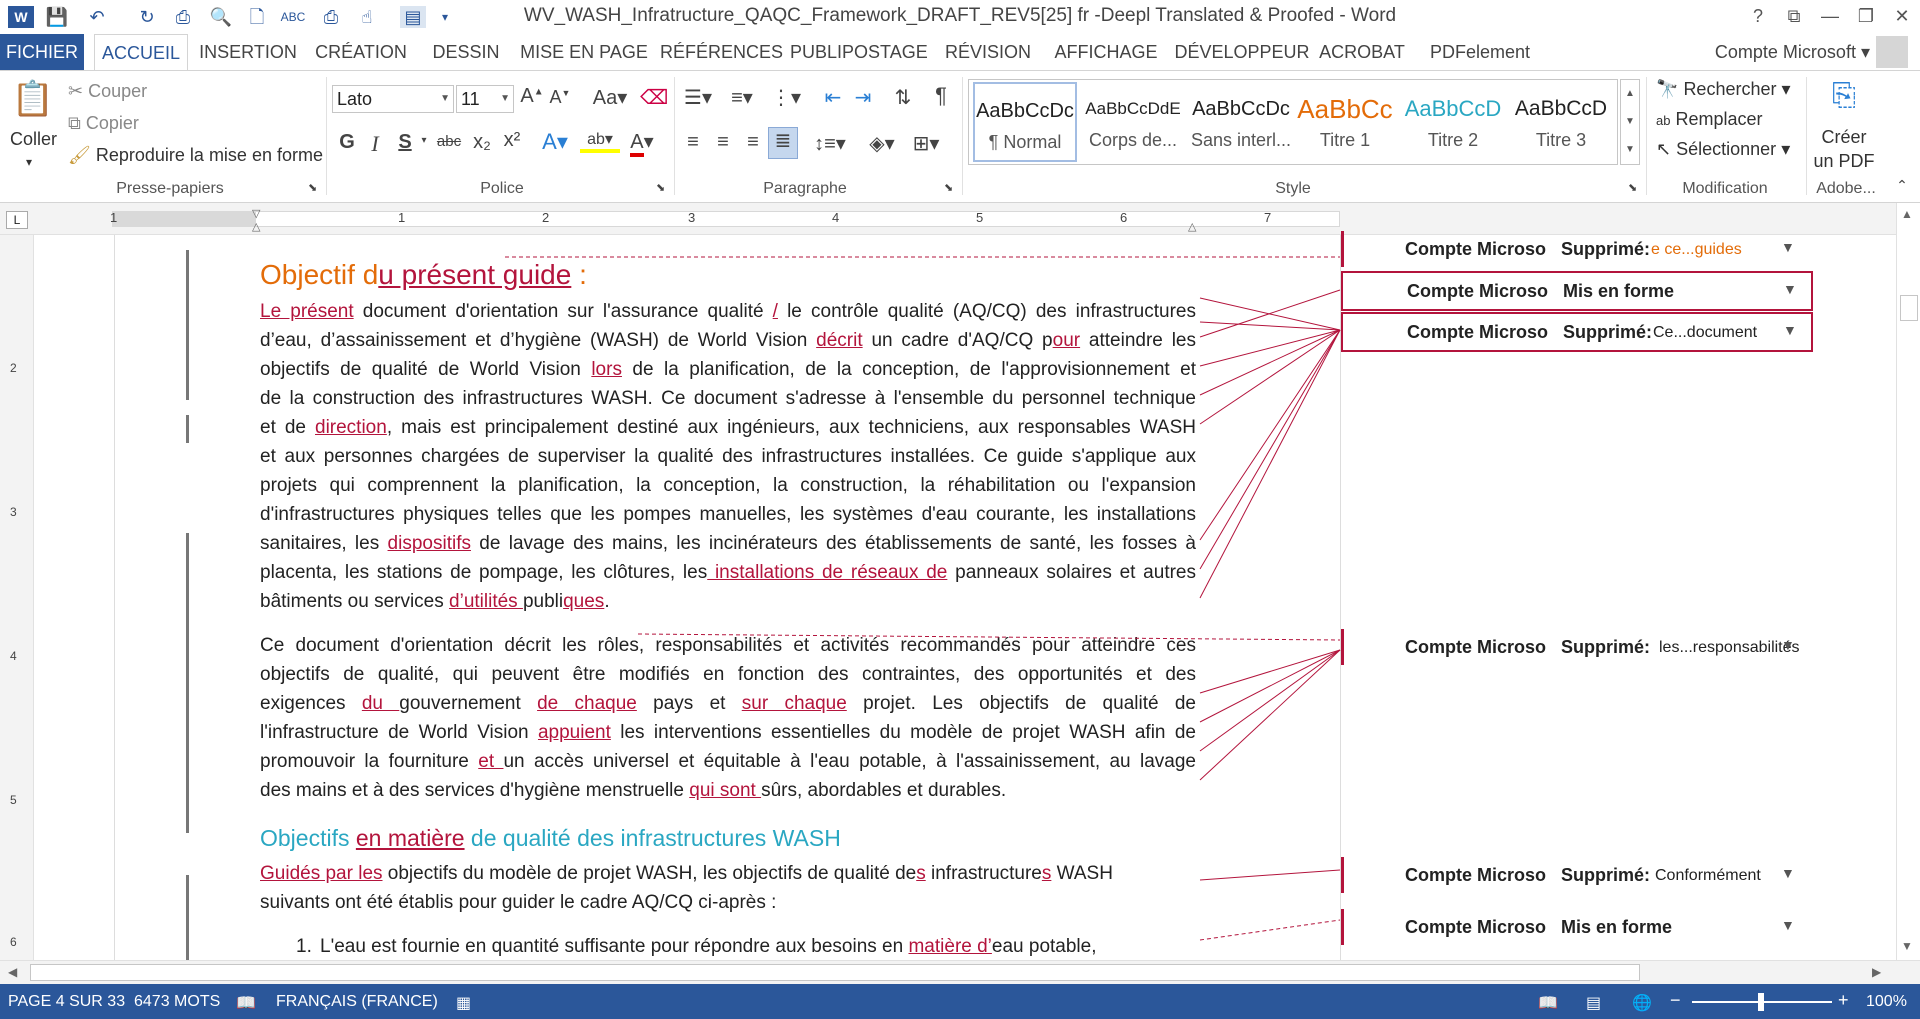 The image size is (1920, 1019). Describe the element at coordinates (1761, 1002) in the screenshot. I see `zoom-slider-thumb` at that location.